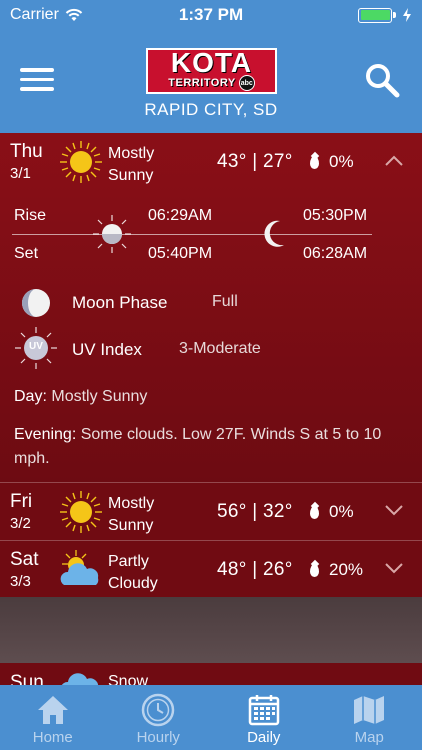  What do you see at coordinates (202, 83) in the screenshot?
I see `logo-sub-text: TERRITORY` at bounding box center [202, 83].